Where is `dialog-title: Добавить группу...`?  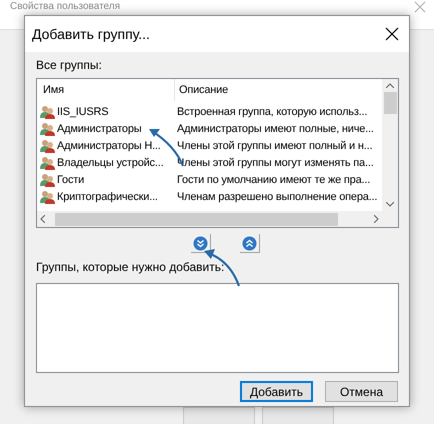
dialog-title: Добавить группу... is located at coordinates (91, 34).